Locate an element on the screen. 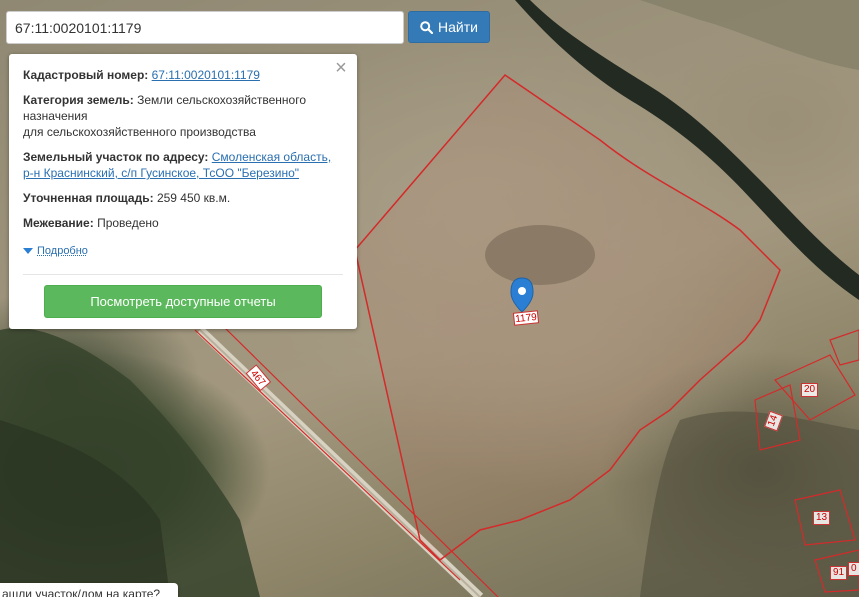 This screenshot has width=859, height=597. field-area is located at coordinates (749, 35).